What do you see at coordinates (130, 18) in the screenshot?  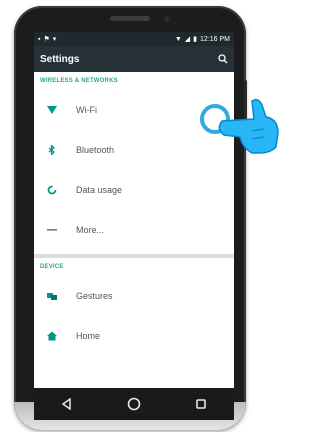 I see `earpiece-speaker` at bounding box center [130, 18].